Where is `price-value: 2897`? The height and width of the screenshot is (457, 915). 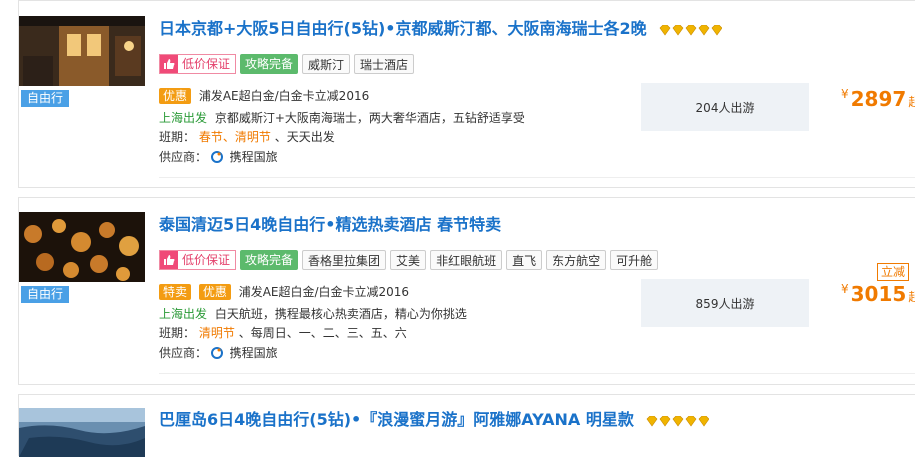 price-value: 2897 is located at coordinates (878, 99).